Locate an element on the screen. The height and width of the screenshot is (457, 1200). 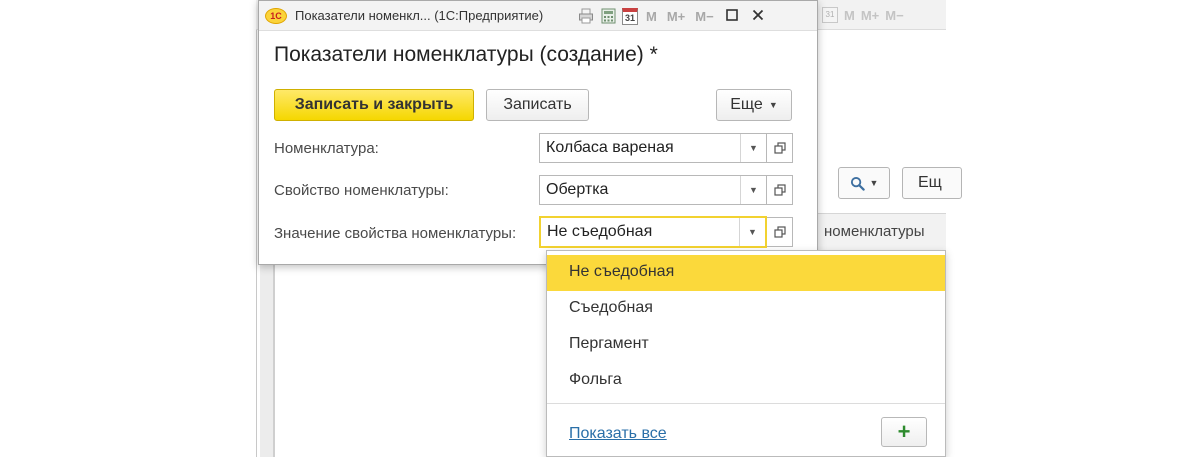
column-header: номенклатуры is located at coordinates (882, 232).